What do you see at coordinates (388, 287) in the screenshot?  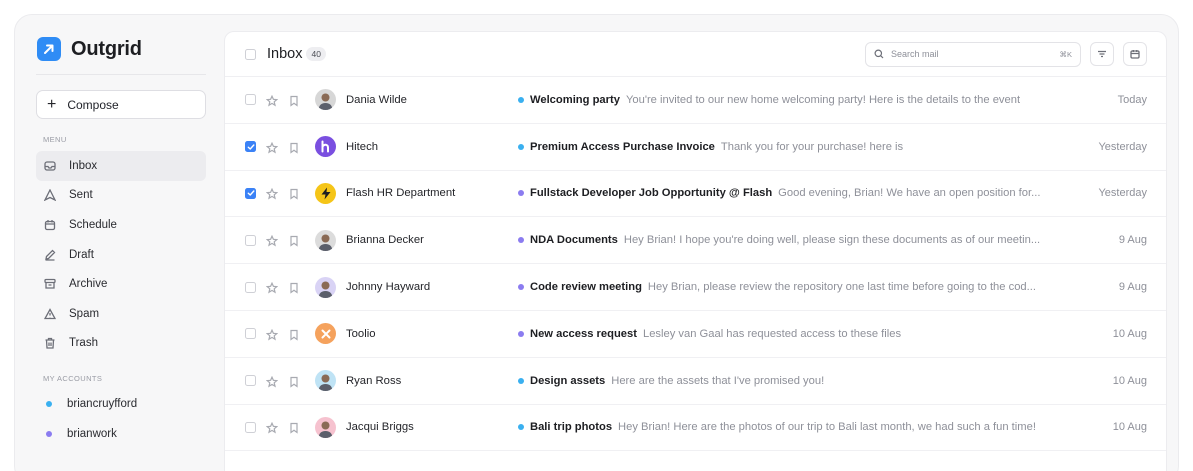 I see `sender-name: Johnny Hayward` at bounding box center [388, 287].